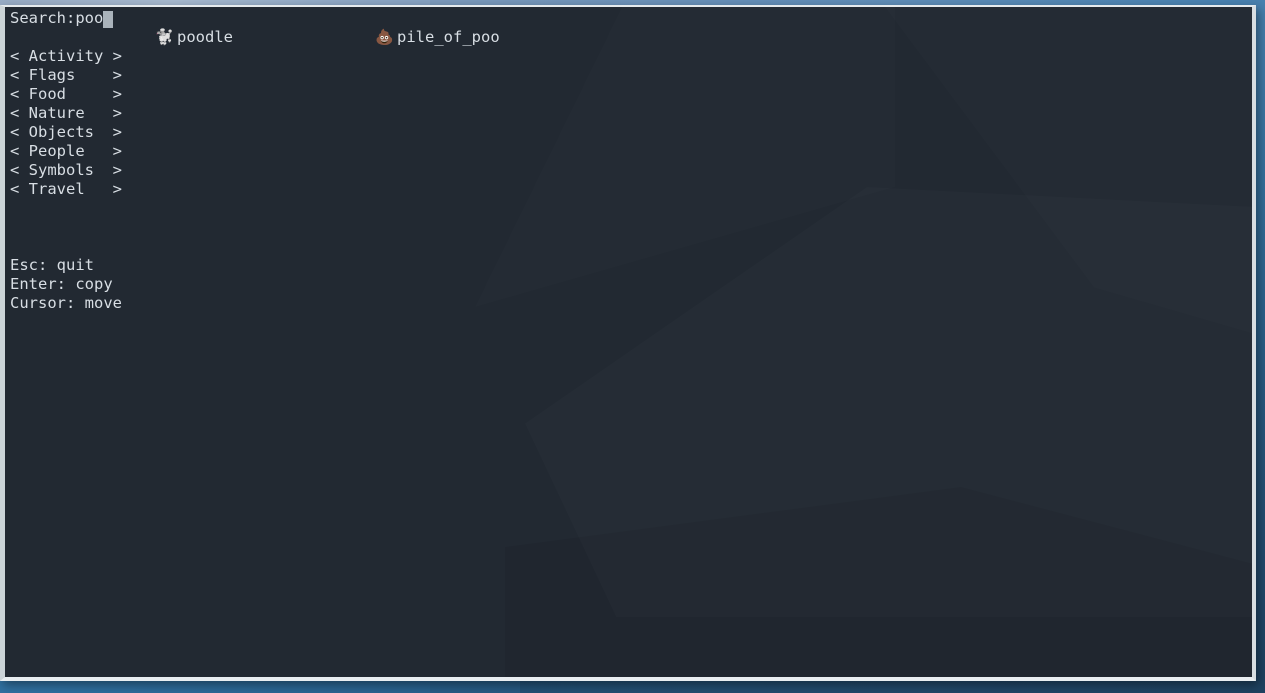 This screenshot has height=693, width=1265. I want to click on search-results-row: 🐩 poodle 💩 pile_of_poo, so click(631, 37).